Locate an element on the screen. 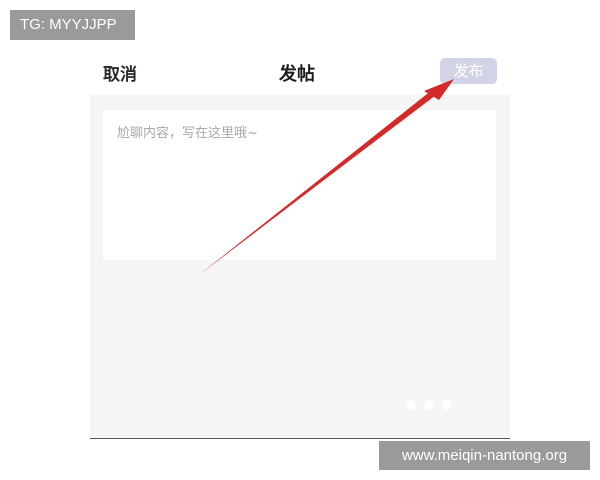 The width and height of the screenshot is (600, 480). tg-badge: TG: MYYJJPP is located at coordinates (72, 25).